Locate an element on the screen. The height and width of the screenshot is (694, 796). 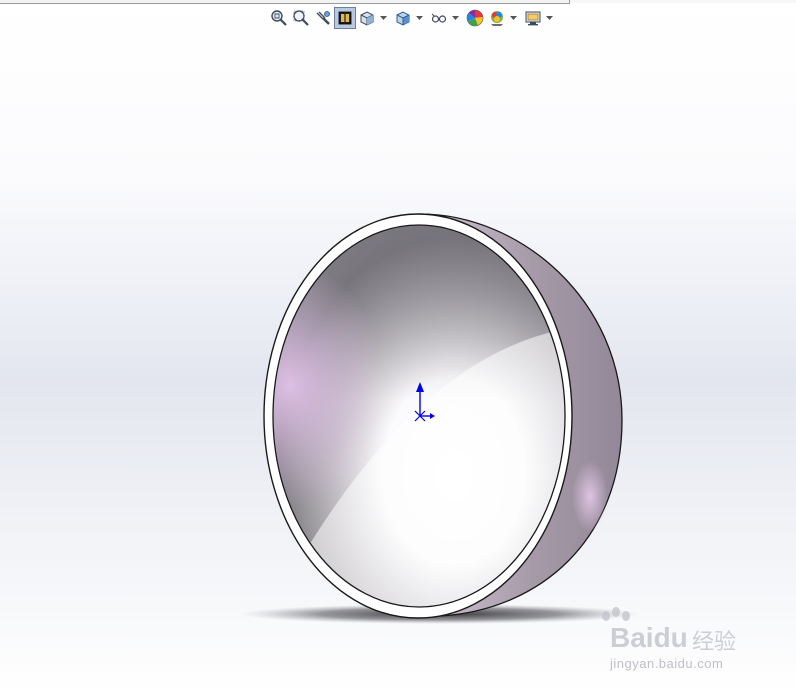
watermark-url: jingyan.baidu.com is located at coordinates (667, 663).